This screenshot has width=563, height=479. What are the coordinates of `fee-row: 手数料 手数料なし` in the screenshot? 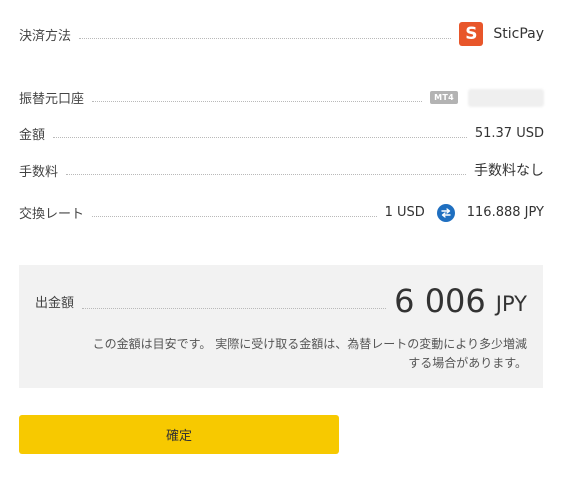 It's located at (281, 170).